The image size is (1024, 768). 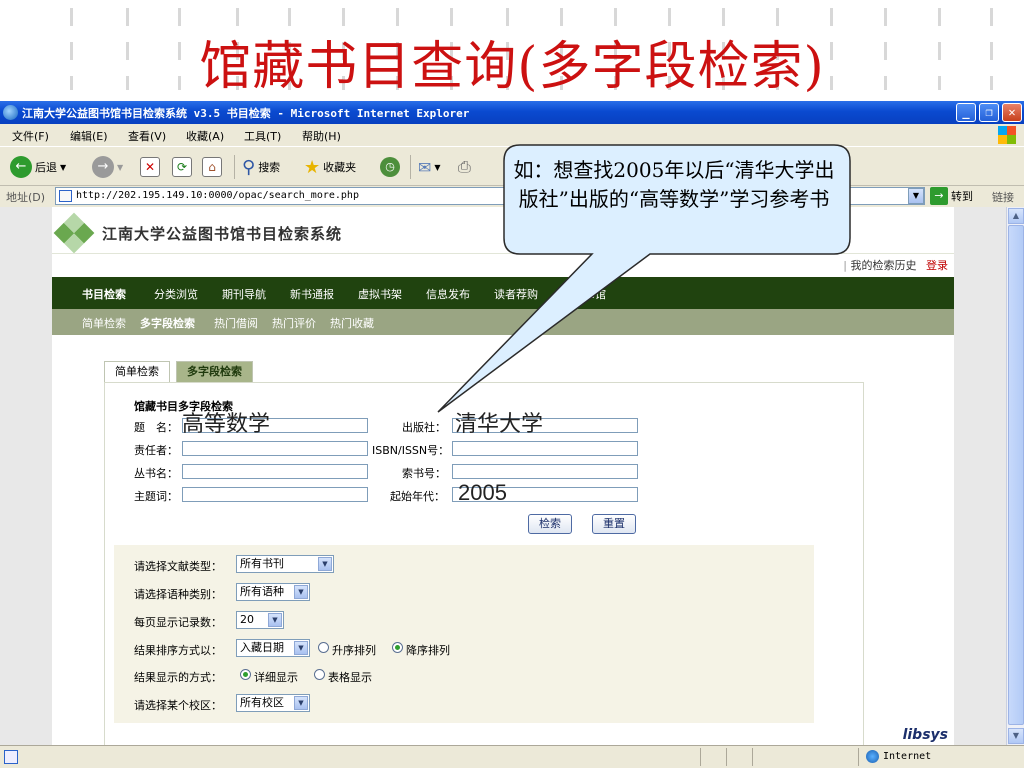 I want to click on history-button: ◷, so click(x=390, y=167).